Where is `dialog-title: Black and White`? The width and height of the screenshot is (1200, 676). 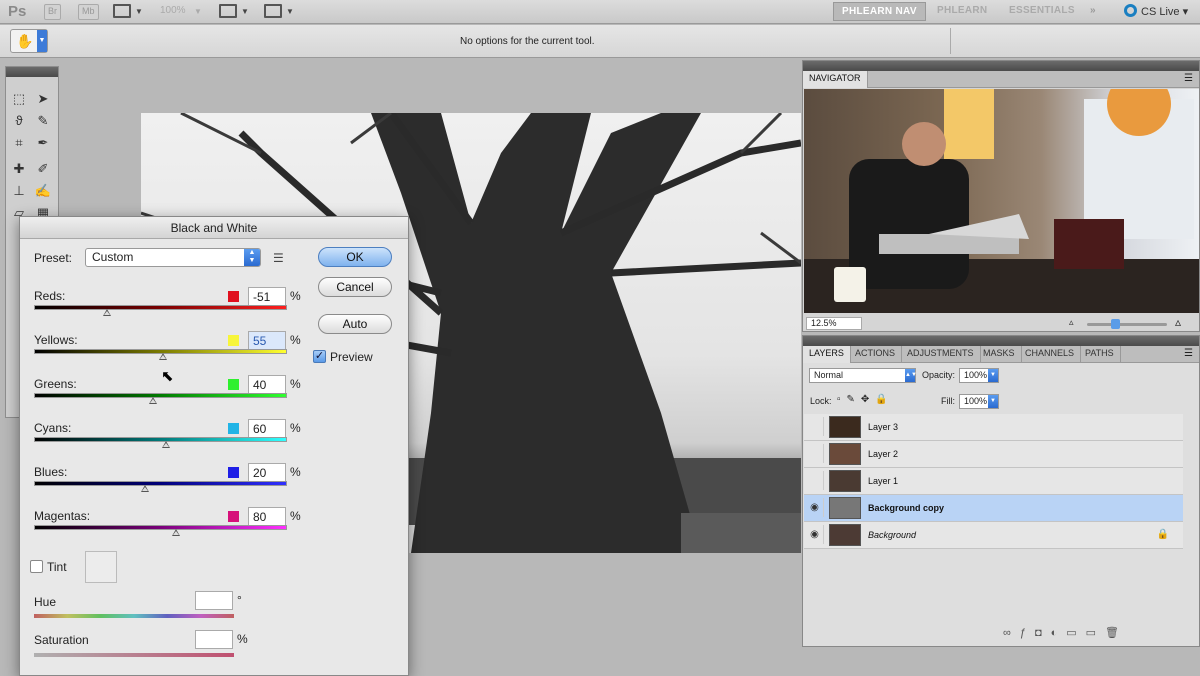
dialog-title: Black and White is located at coordinates (214, 228).